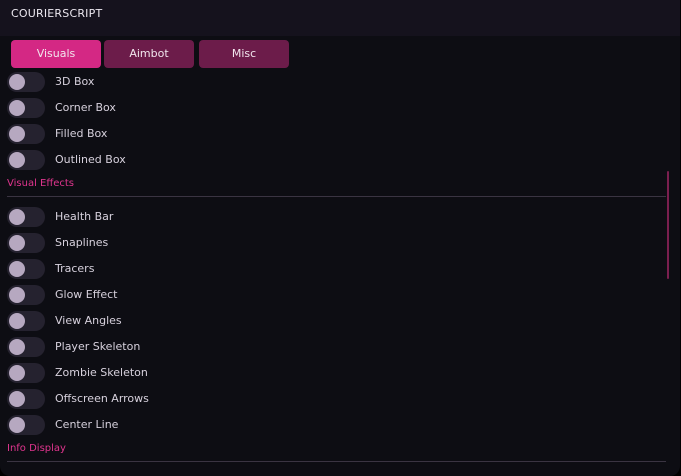 The width and height of the screenshot is (681, 476). I want to click on setting-label: Filled Box, so click(81, 133).